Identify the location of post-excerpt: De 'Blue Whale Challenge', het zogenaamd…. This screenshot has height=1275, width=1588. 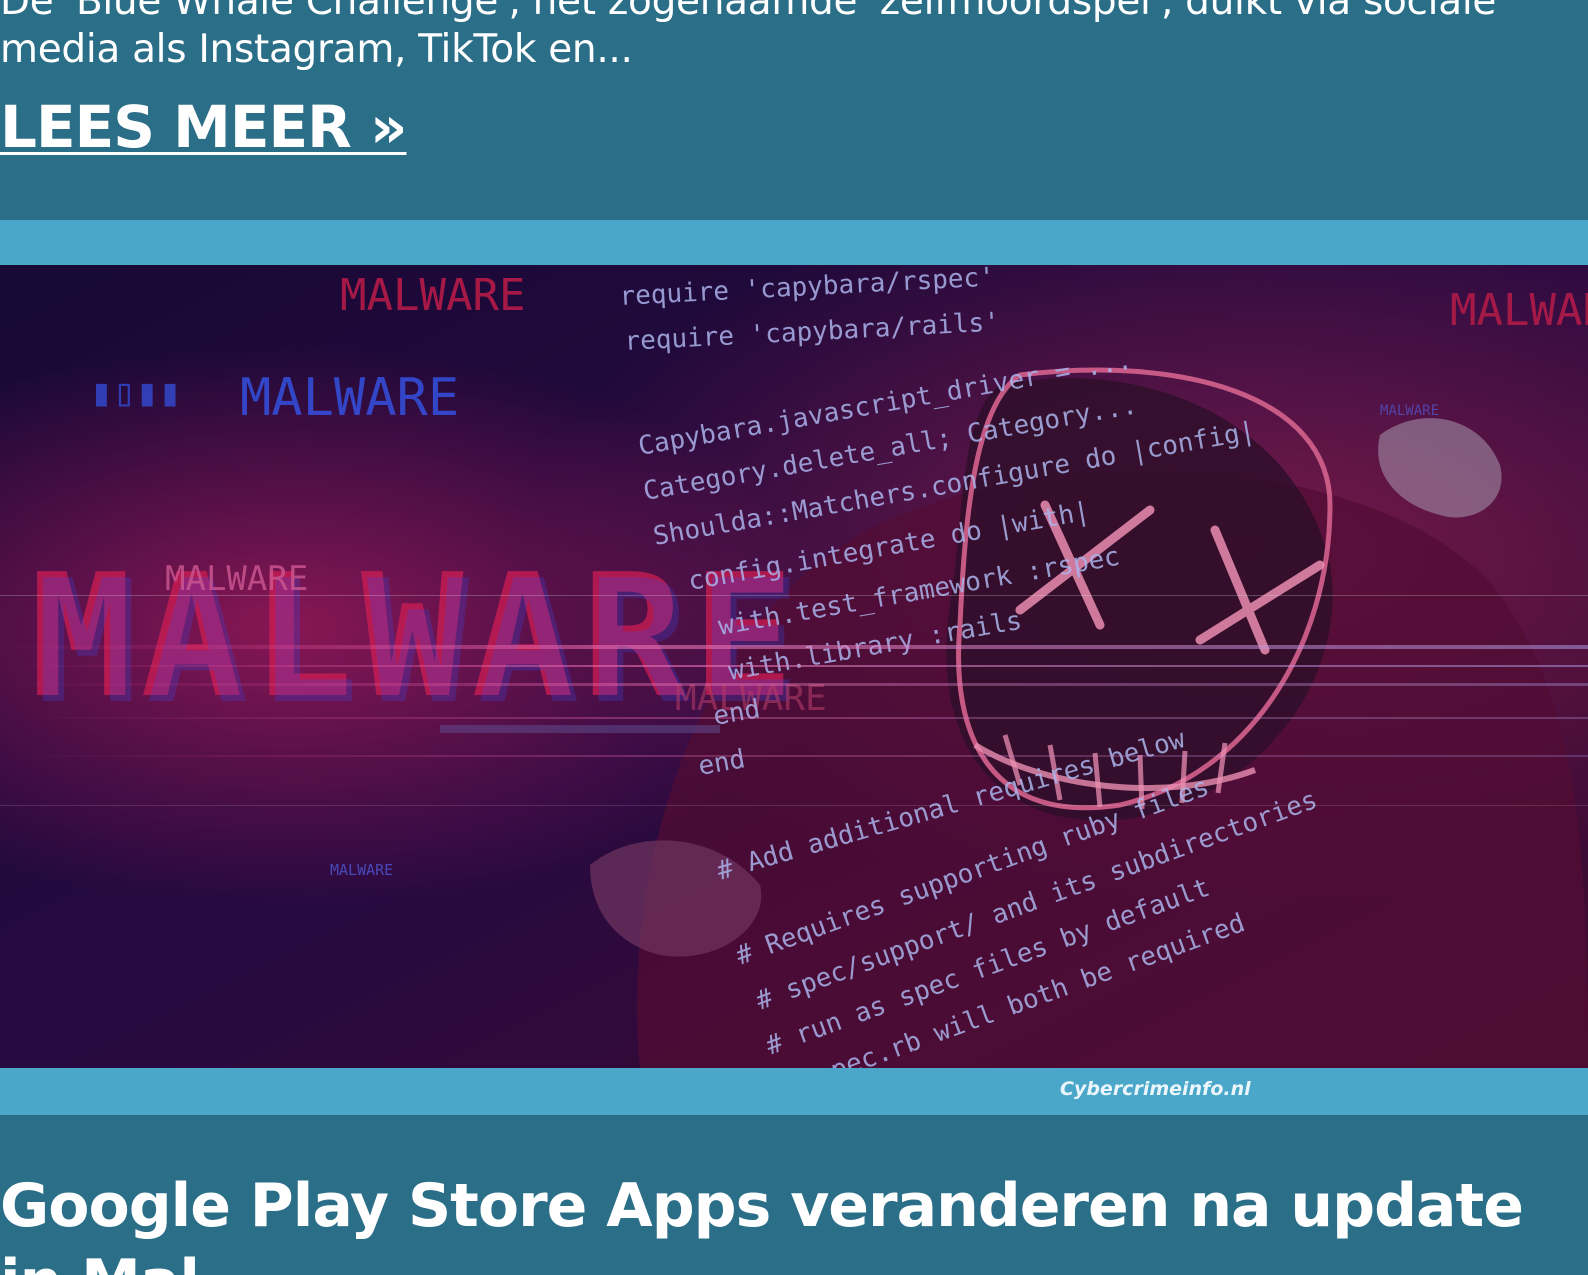
(748, 36).